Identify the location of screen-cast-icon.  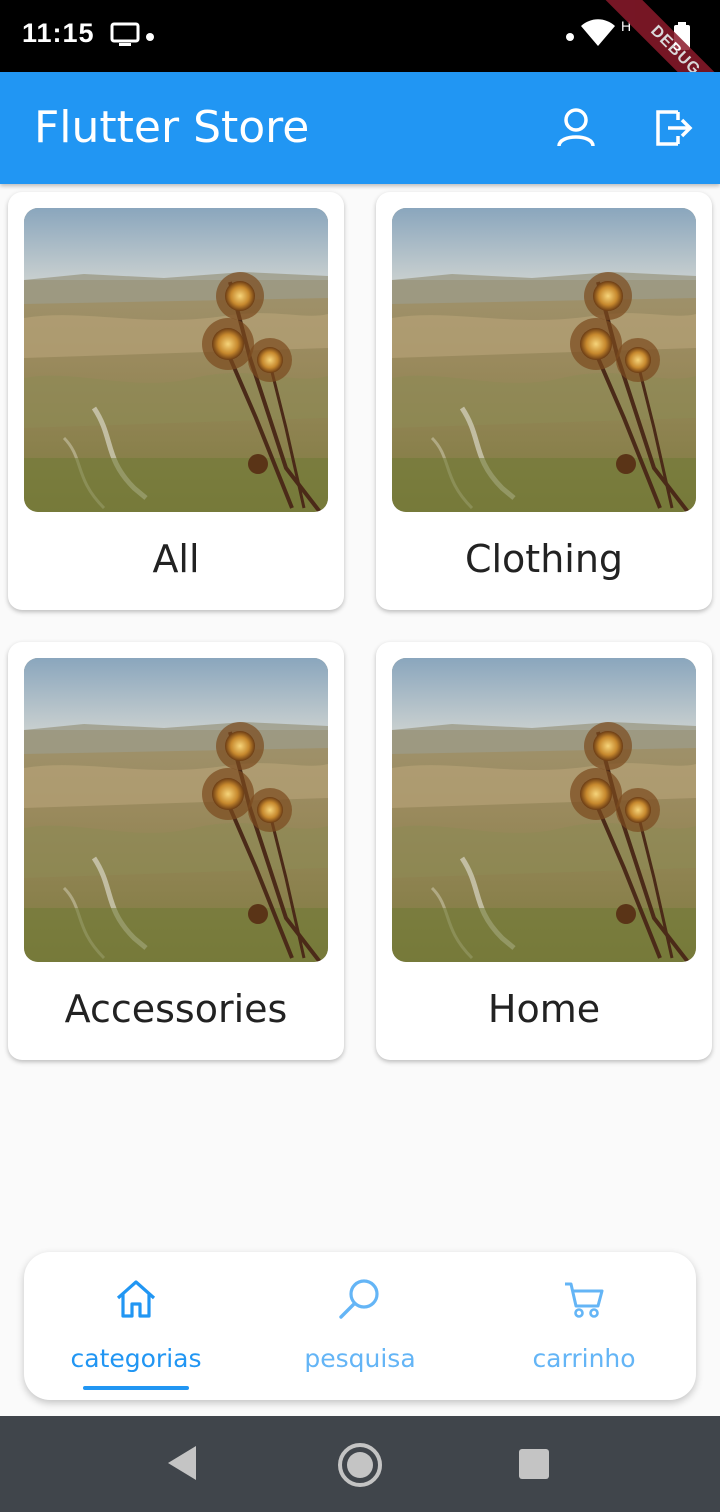
(125, 34).